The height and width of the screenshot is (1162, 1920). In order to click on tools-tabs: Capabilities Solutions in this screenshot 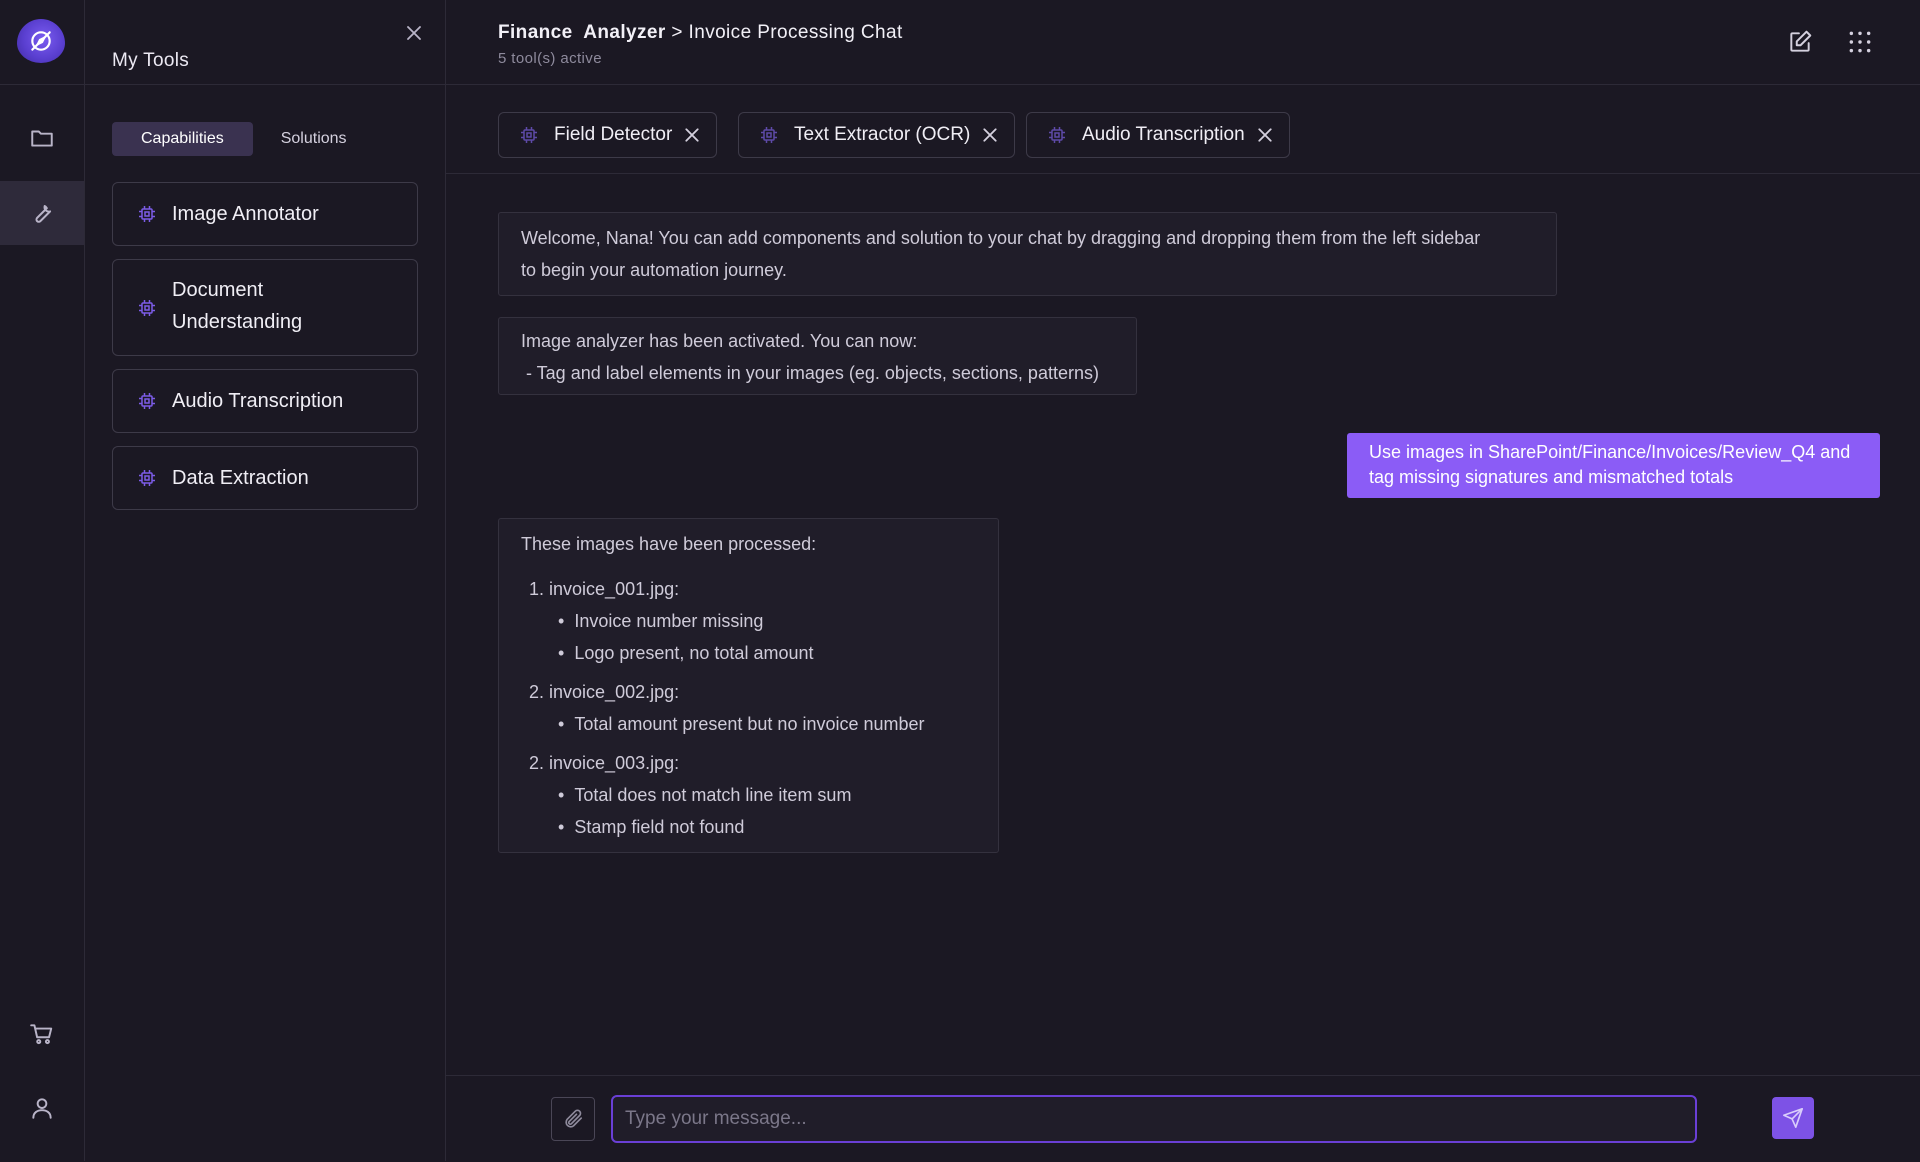, I will do `click(236, 139)`.